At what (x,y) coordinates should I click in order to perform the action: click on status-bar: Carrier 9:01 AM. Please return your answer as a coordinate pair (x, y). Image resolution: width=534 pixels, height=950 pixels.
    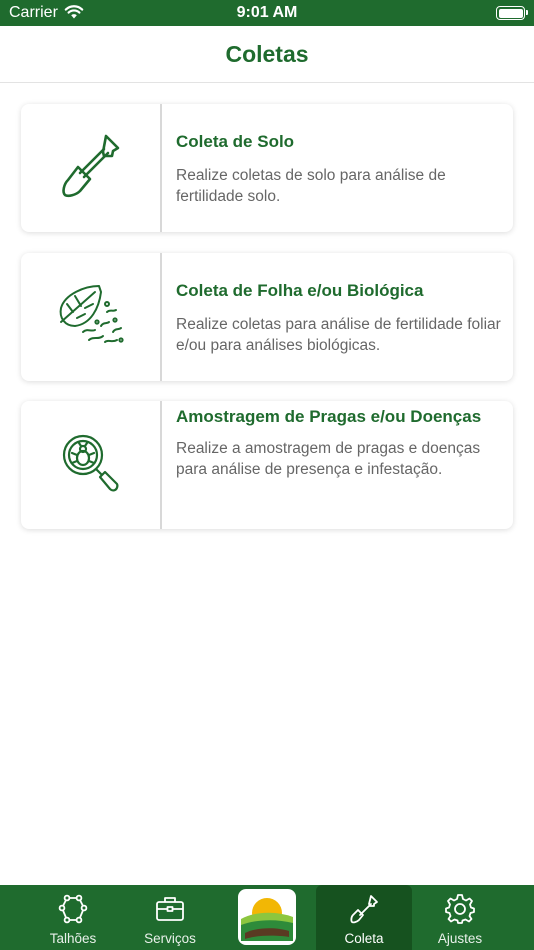
    Looking at the image, I should click on (267, 13).